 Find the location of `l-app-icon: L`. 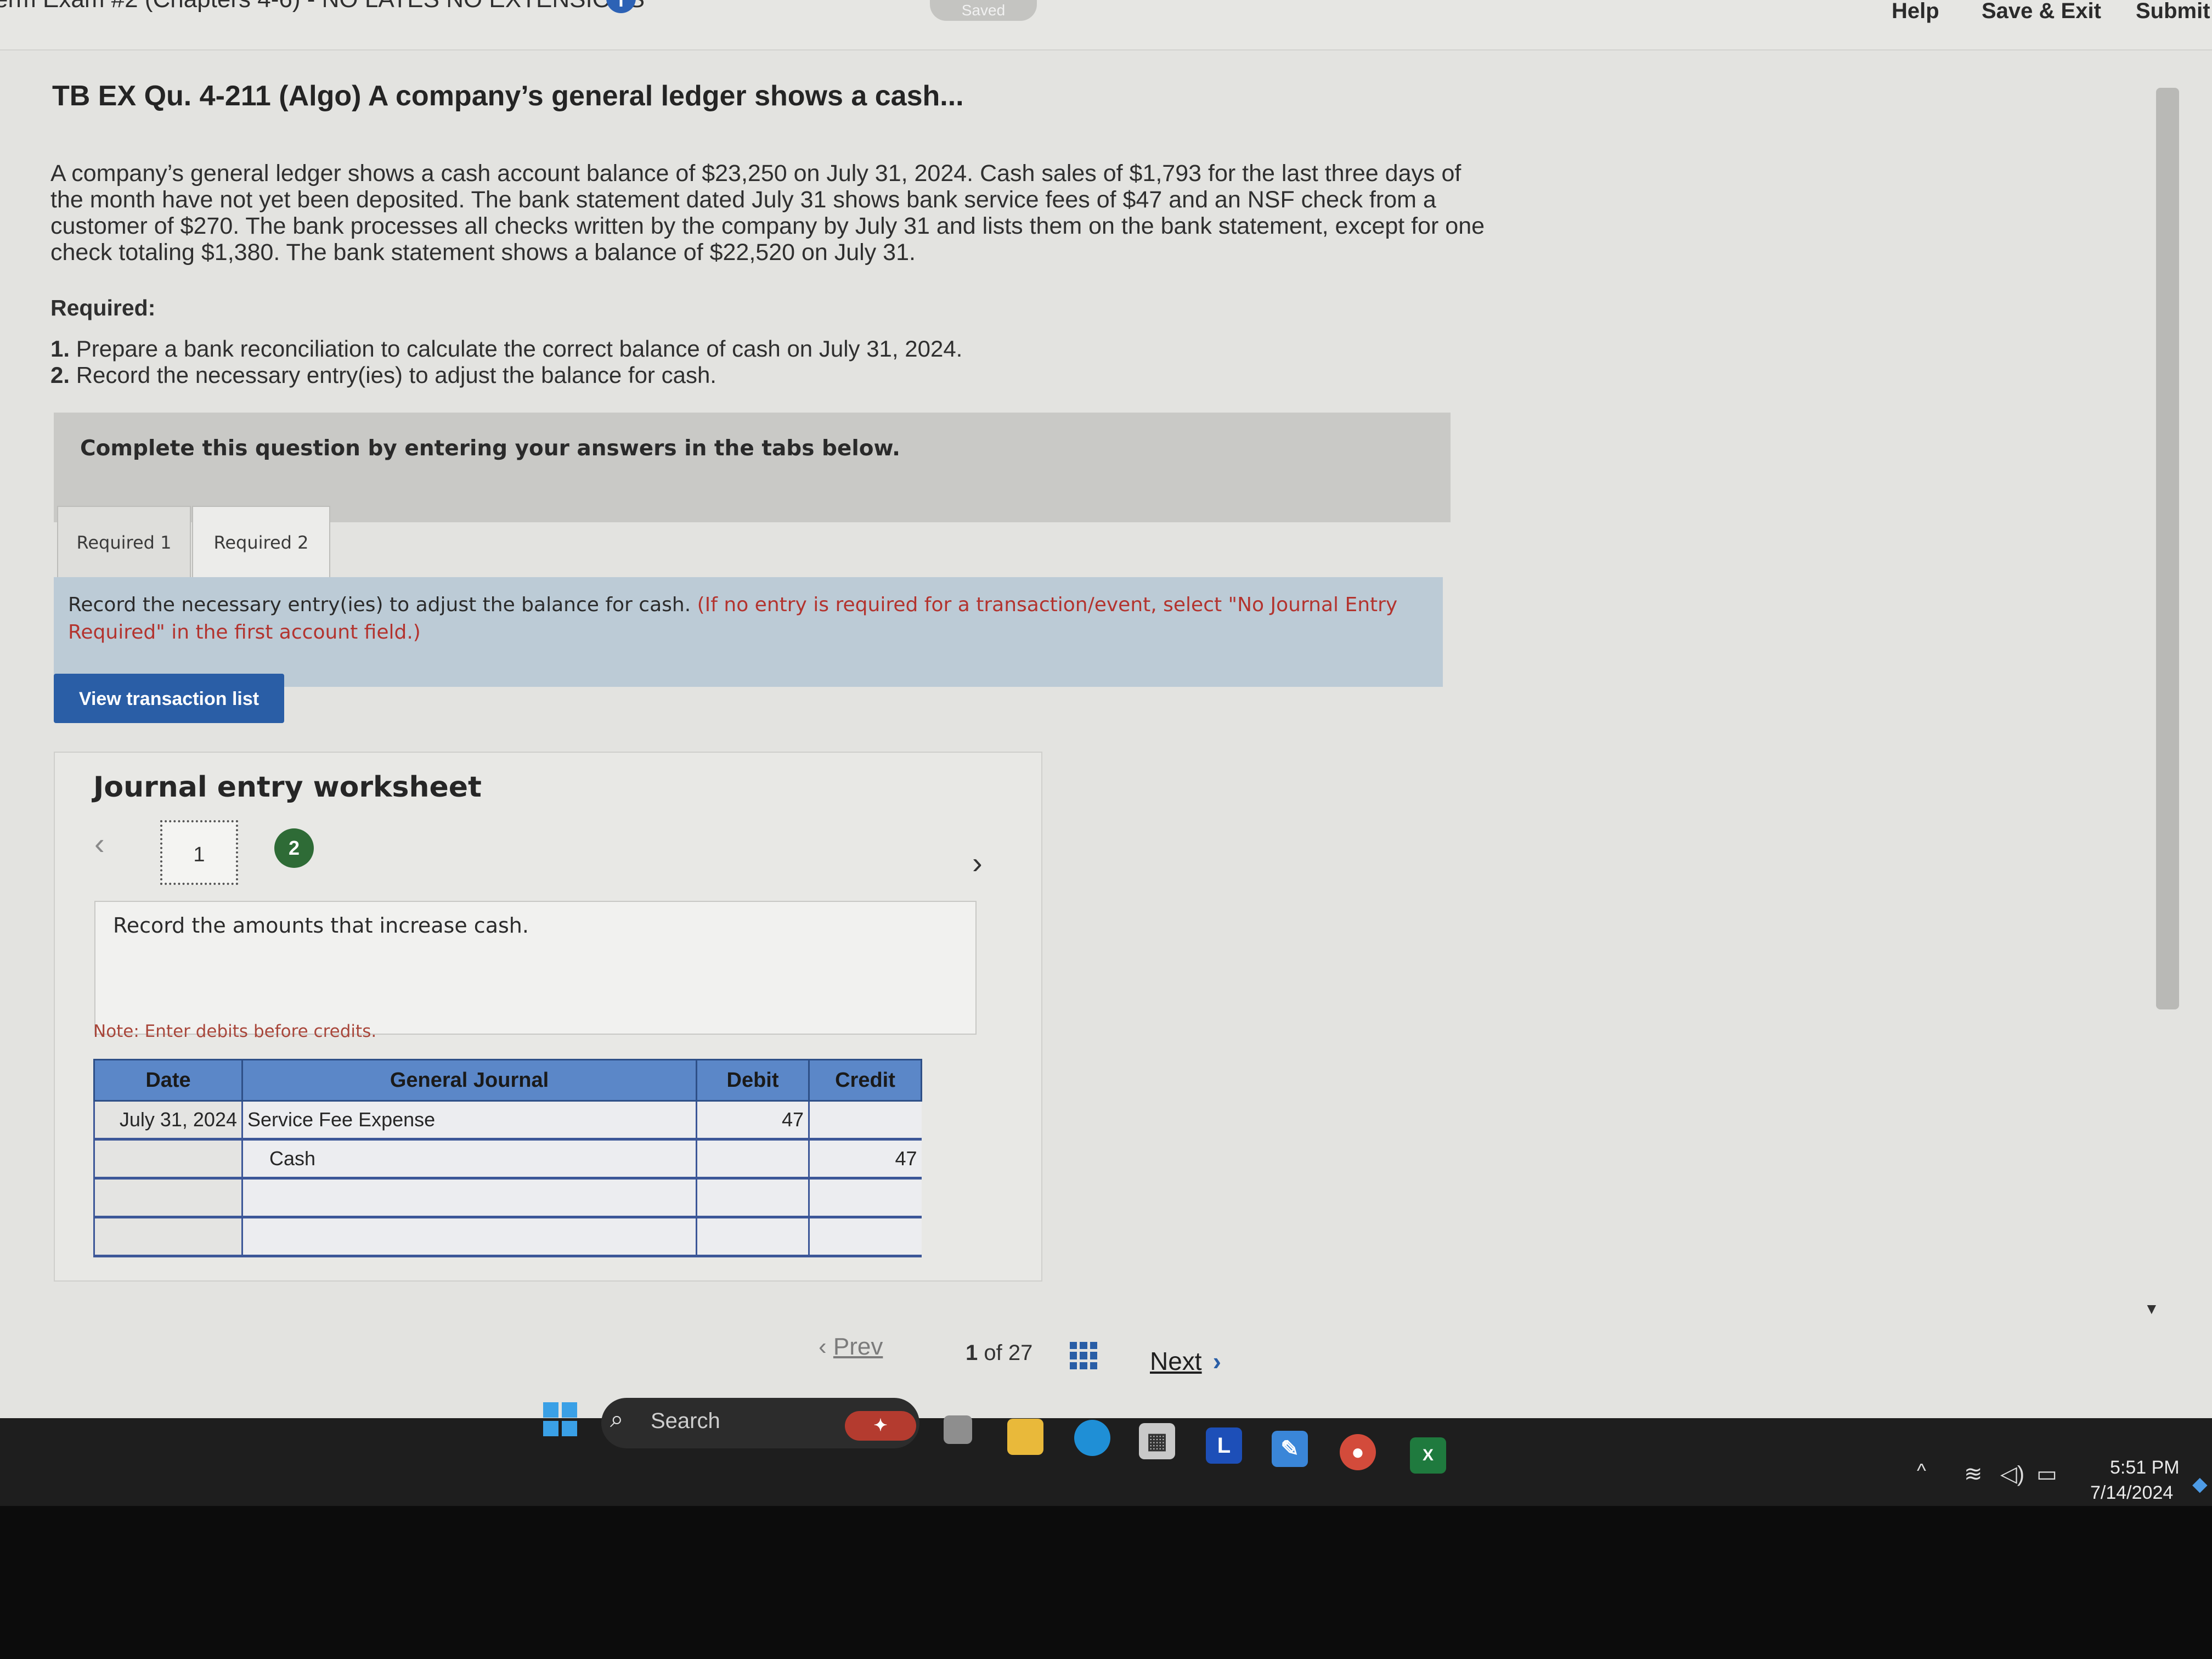

l-app-icon: L is located at coordinates (1224, 1445).